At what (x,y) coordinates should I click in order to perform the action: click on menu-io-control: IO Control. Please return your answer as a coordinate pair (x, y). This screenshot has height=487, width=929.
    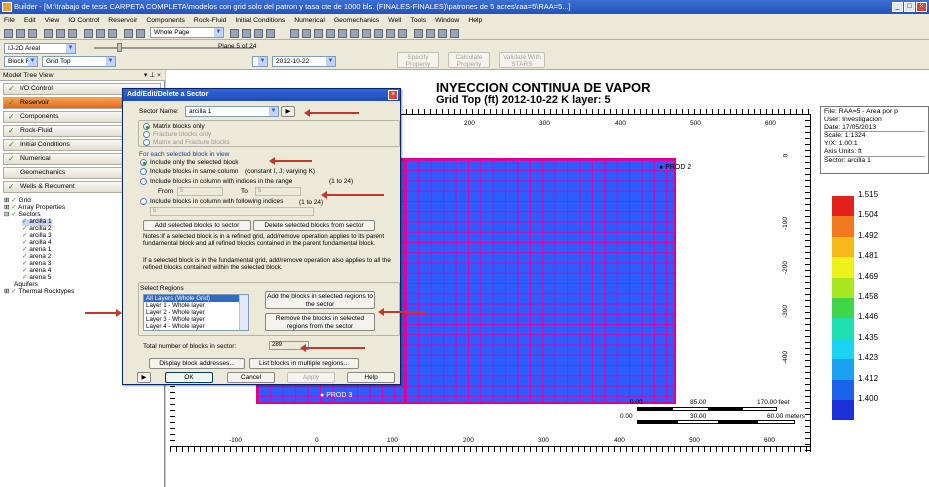
    Looking at the image, I should click on (83, 20).